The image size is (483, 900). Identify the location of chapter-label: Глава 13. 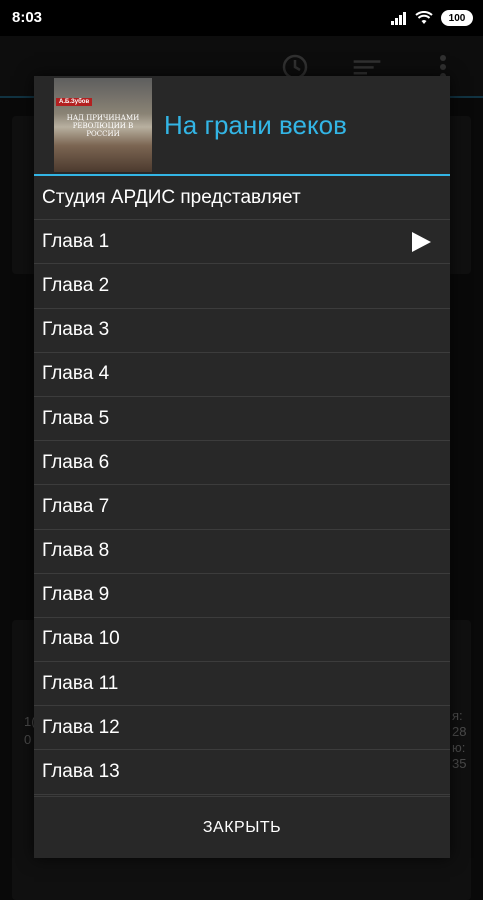
(81, 772).